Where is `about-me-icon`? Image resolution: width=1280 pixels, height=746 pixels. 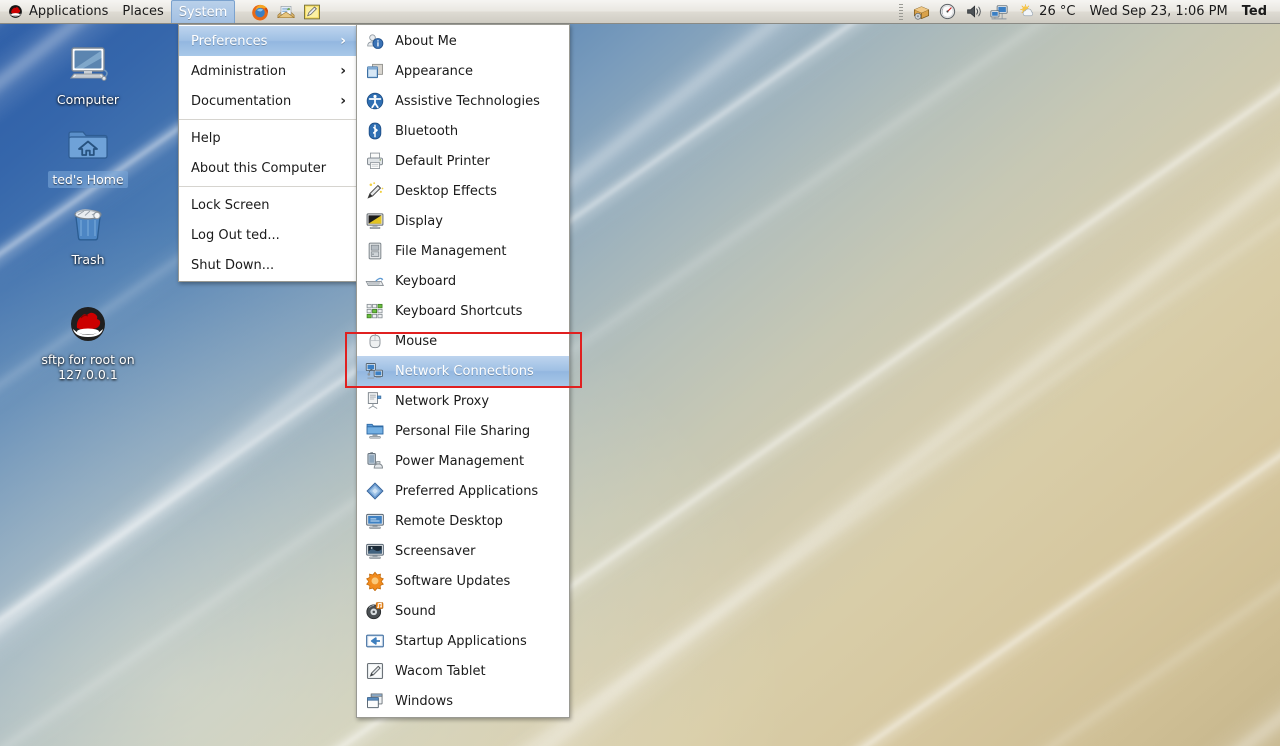
about-me-icon is located at coordinates (375, 41).